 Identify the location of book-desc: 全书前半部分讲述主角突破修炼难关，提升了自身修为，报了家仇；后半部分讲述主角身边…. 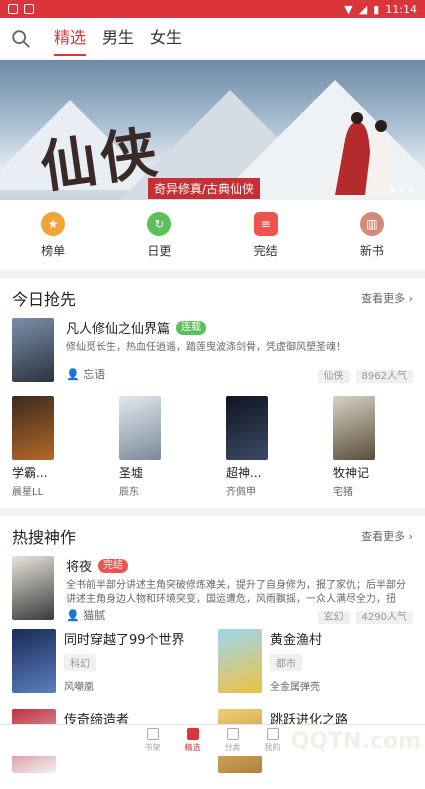
(236, 592).